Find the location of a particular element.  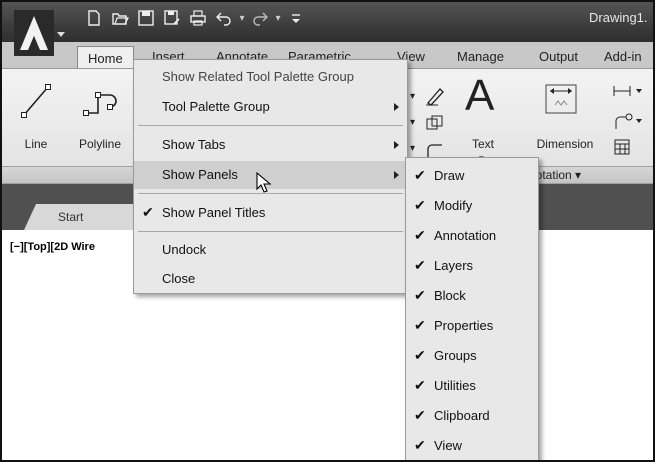

menu-item-label: Show Related Tool Palette Group is located at coordinates (258, 76).